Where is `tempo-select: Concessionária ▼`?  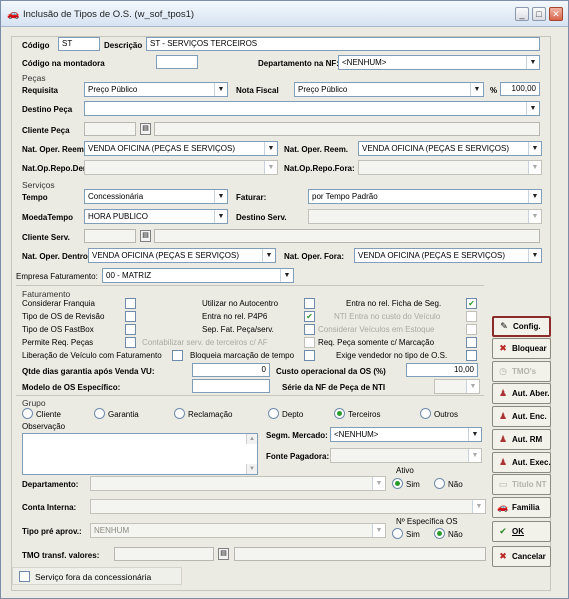
tempo-select: Concessionária ▼ is located at coordinates (156, 196).